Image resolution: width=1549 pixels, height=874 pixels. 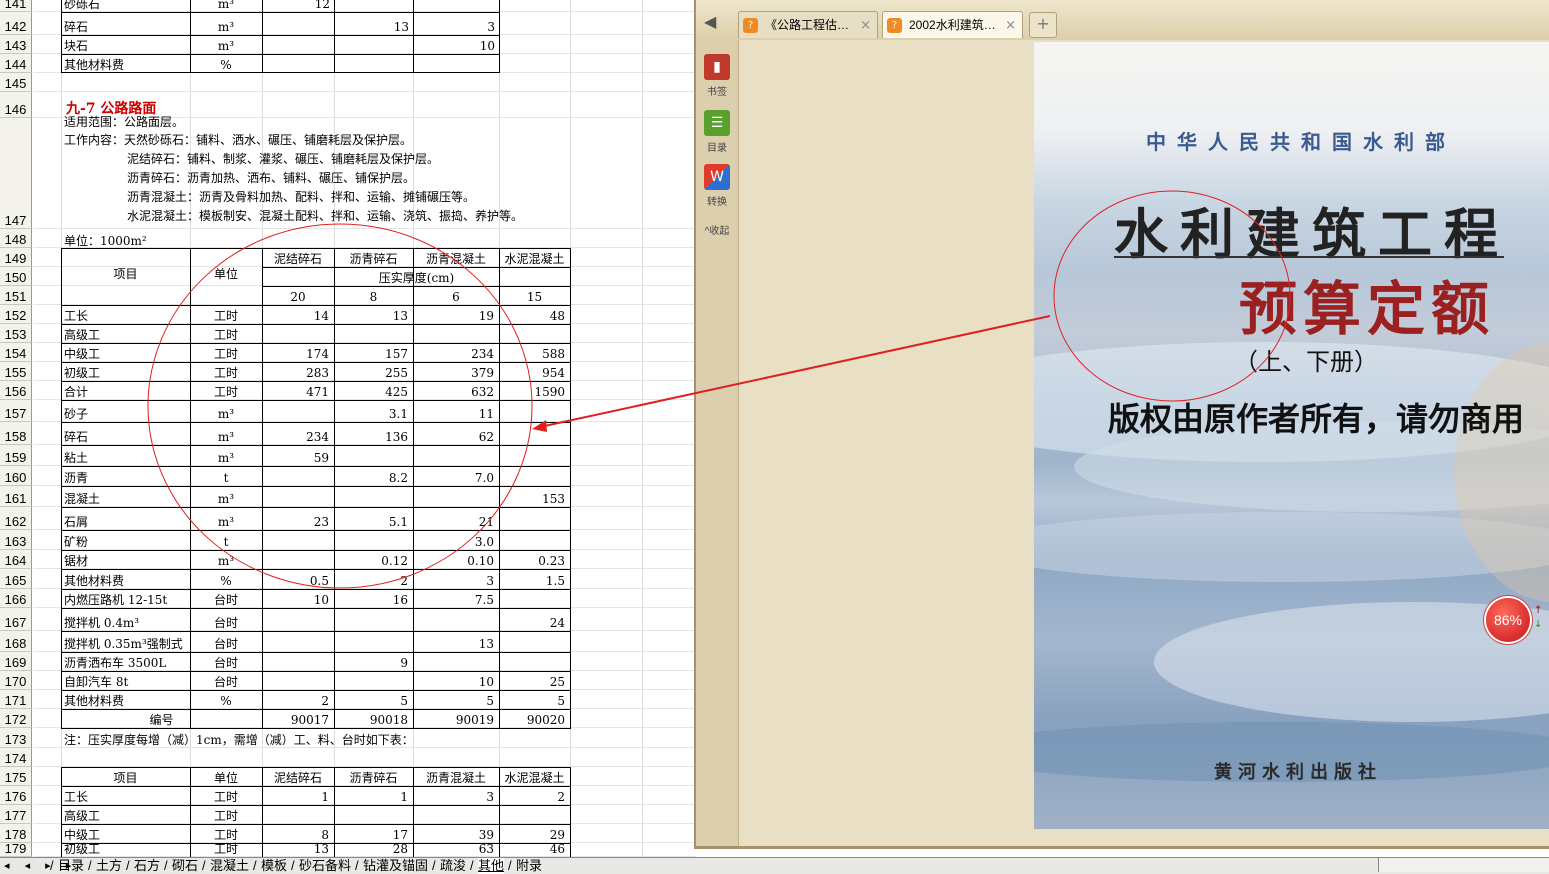 What do you see at coordinates (124, 122) in the screenshot?
I see `scope-text: 适用范围：公路面层。` at bounding box center [124, 122].